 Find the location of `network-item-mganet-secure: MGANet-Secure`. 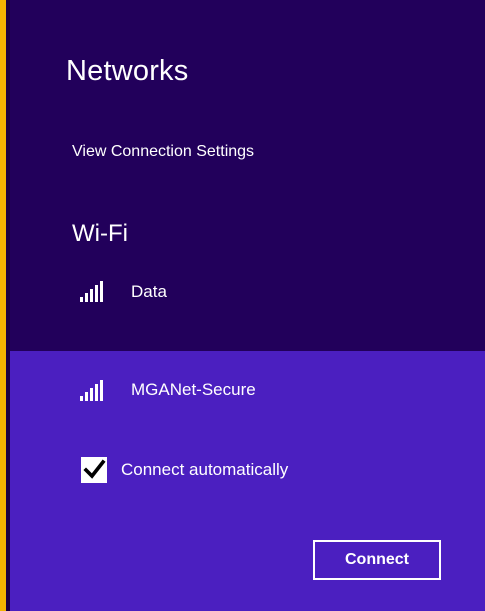

network-item-mganet-secure: MGANet-Secure is located at coordinates (247, 390).